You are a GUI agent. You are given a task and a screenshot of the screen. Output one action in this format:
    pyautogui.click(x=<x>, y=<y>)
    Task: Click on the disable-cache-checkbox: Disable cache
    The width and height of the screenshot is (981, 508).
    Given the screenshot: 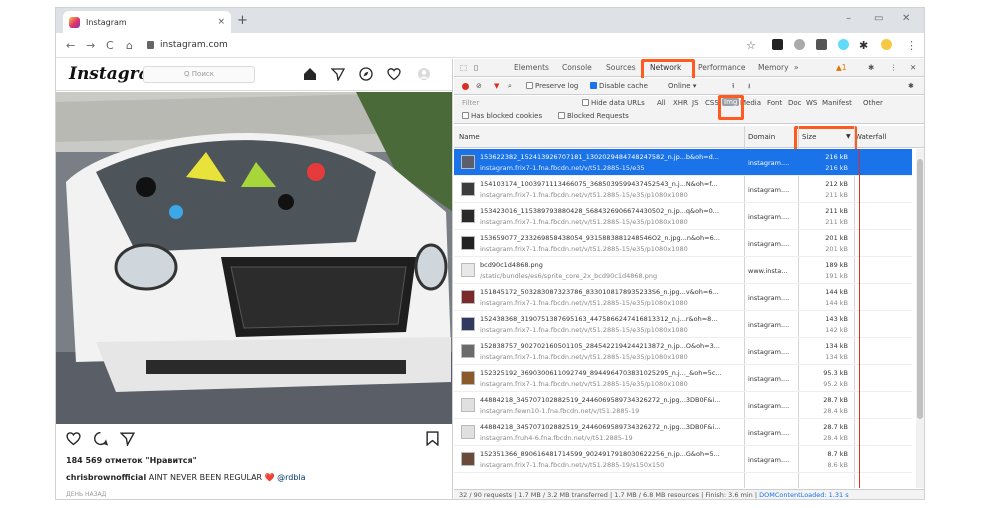 What is the action you would take?
    pyautogui.click(x=619, y=86)
    